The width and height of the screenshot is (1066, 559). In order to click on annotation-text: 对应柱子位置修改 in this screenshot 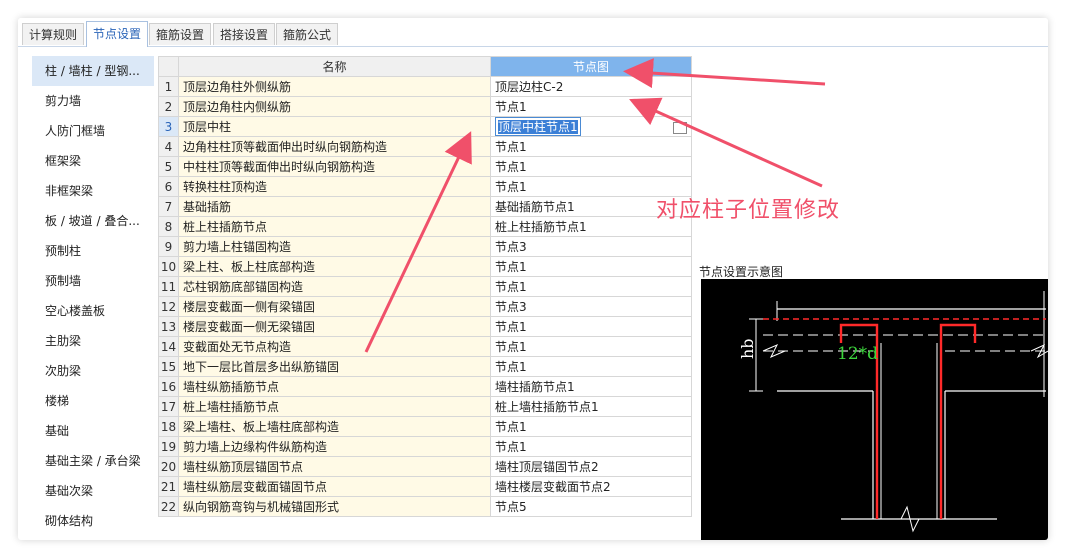, I will do `click(748, 210)`.